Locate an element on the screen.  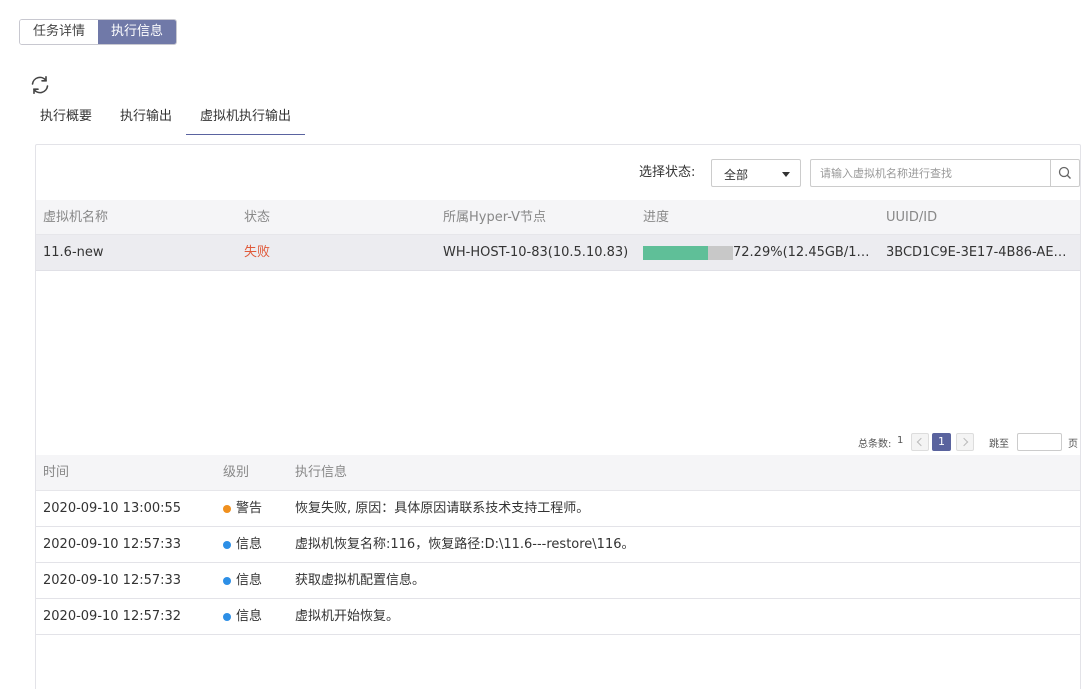
log-level: 警告 is located at coordinates (249, 508).